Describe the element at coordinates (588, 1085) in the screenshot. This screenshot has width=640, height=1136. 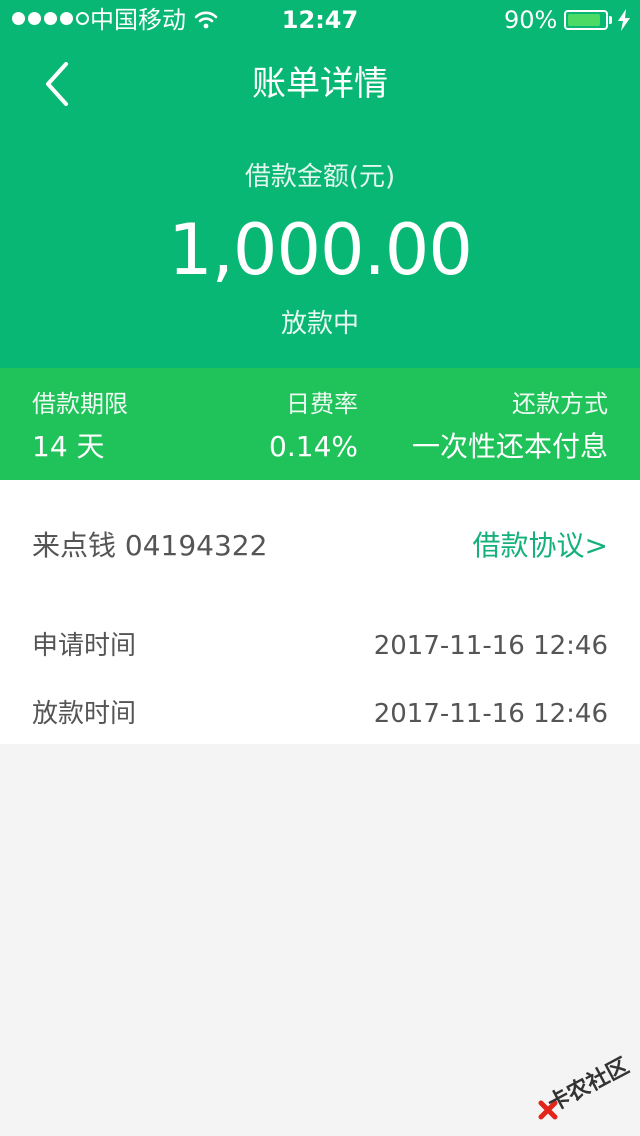
I see `watermark-text: 卡农社区` at that location.